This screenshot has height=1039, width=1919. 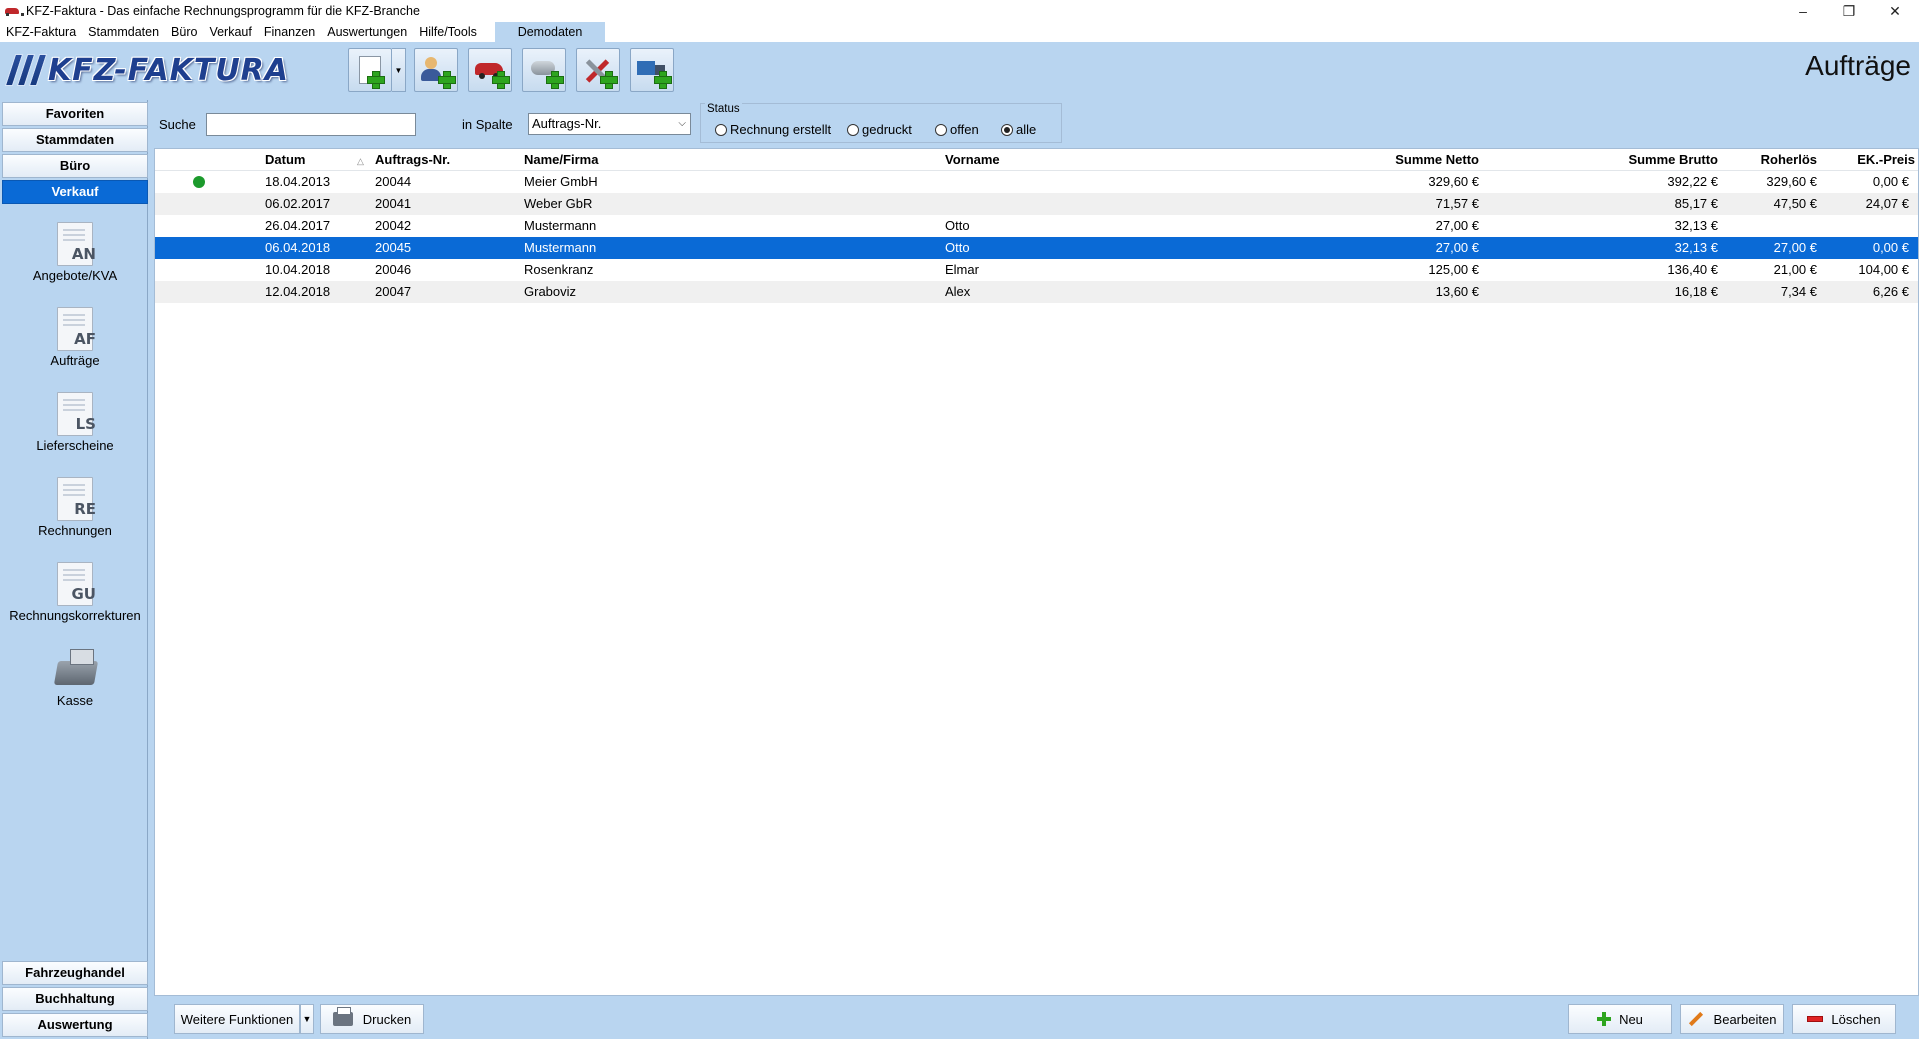 What do you see at coordinates (723, 109) in the screenshot?
I see `status-legend: Status` at bounding box center [723, 109].